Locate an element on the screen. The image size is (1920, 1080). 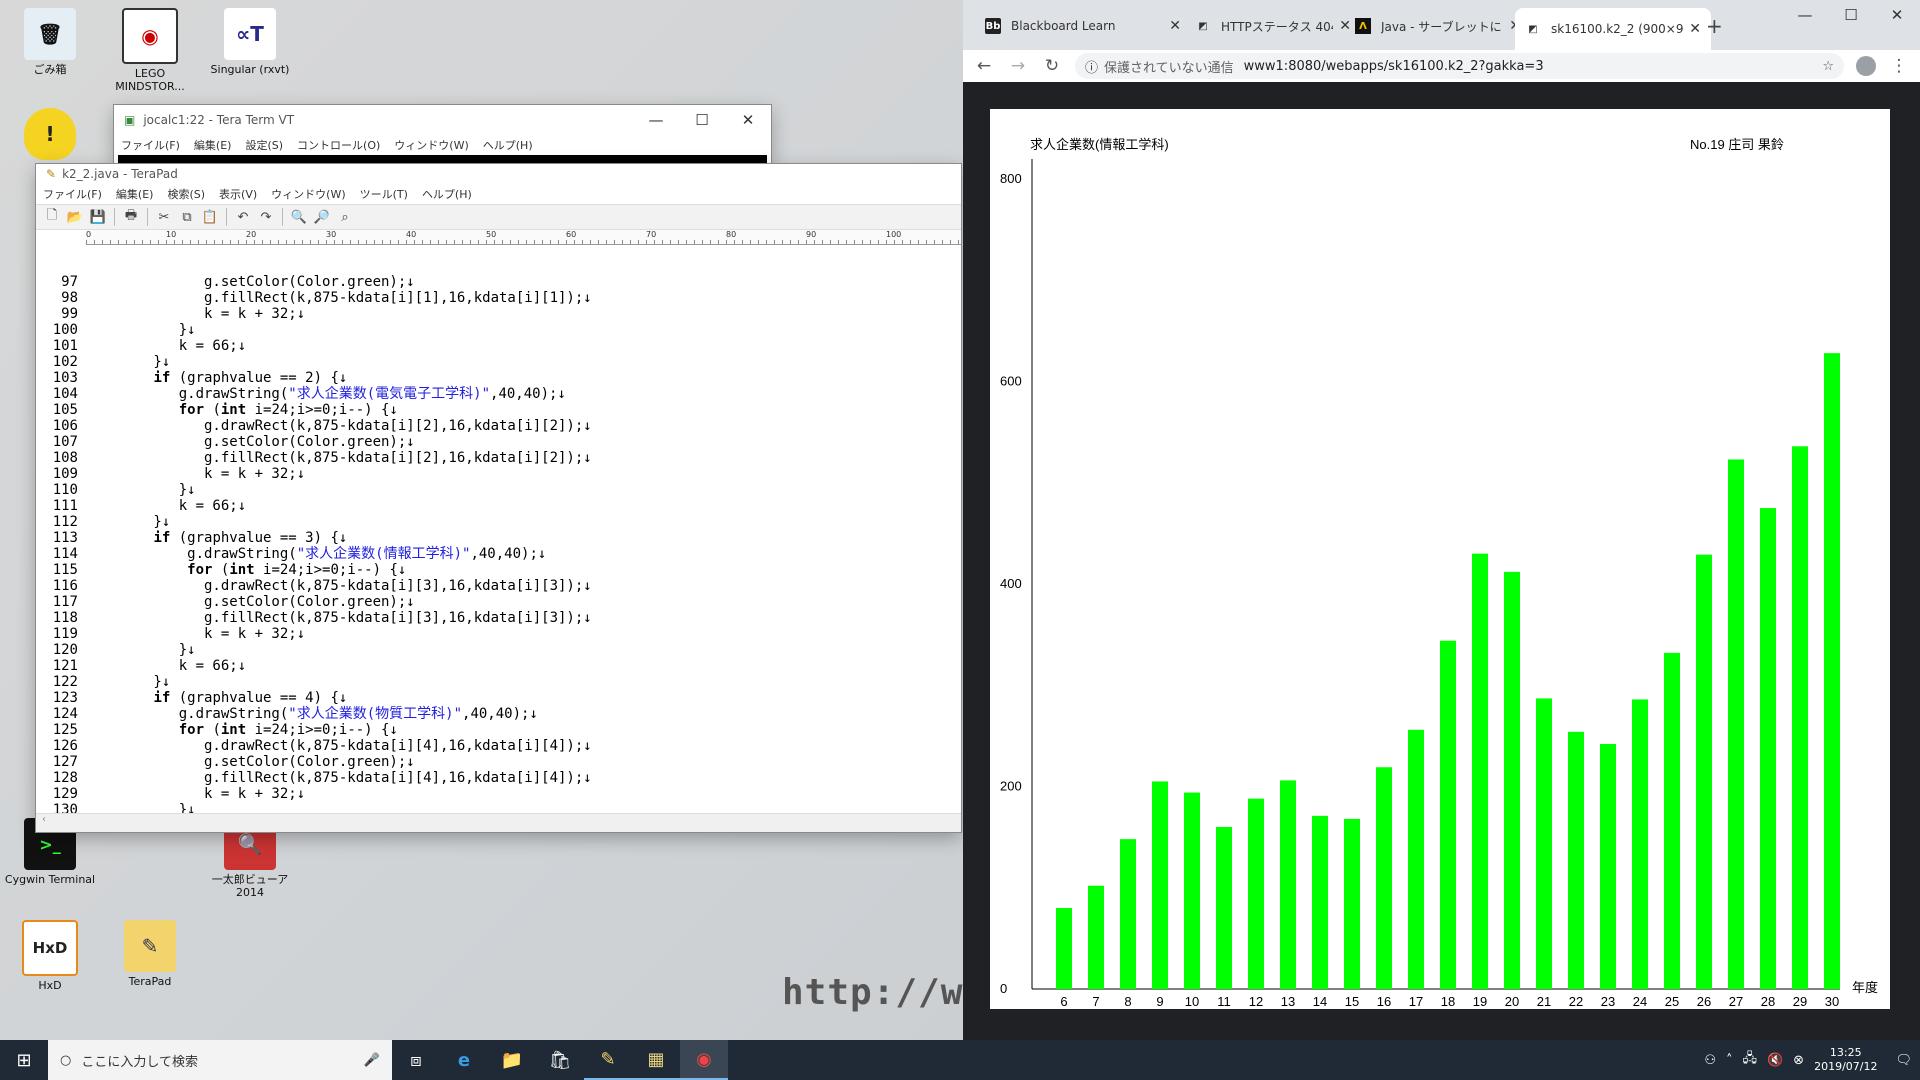
code-line: 113 if (graphvalue == 3) {↓ is located at coordinates (498, 538).